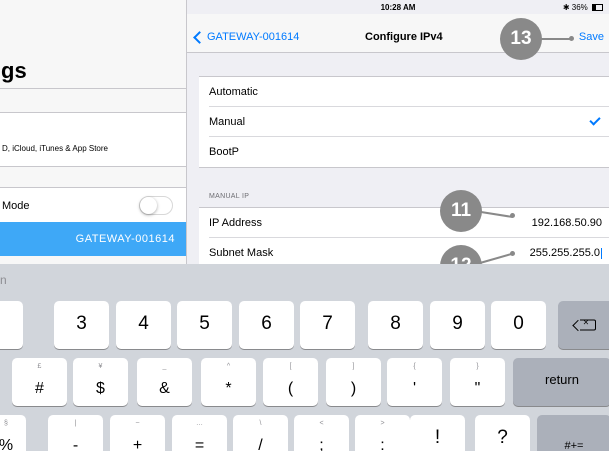  I want to click on status-indicators: ✱ 36%, so click(583, 7).